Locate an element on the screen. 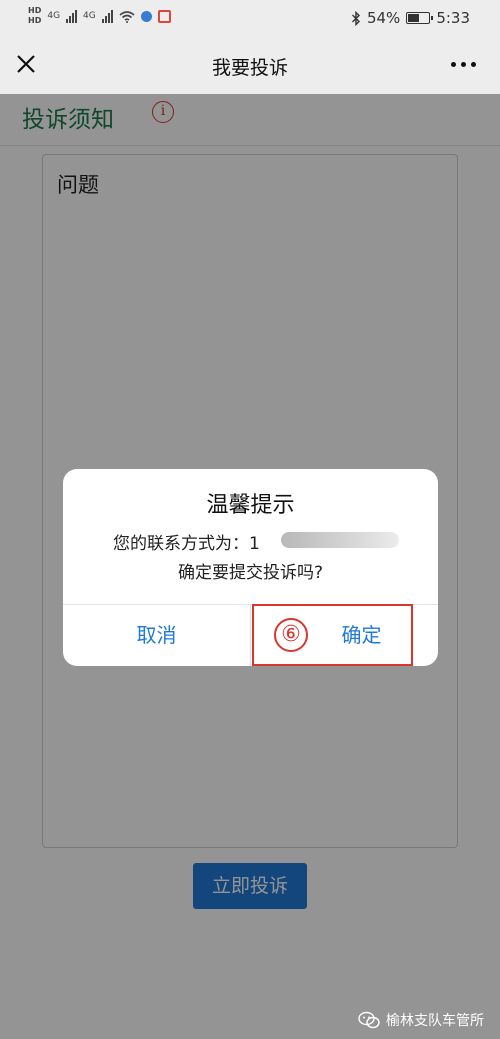  status-right: 54% 5:33 is located at coordinates (410, 18).